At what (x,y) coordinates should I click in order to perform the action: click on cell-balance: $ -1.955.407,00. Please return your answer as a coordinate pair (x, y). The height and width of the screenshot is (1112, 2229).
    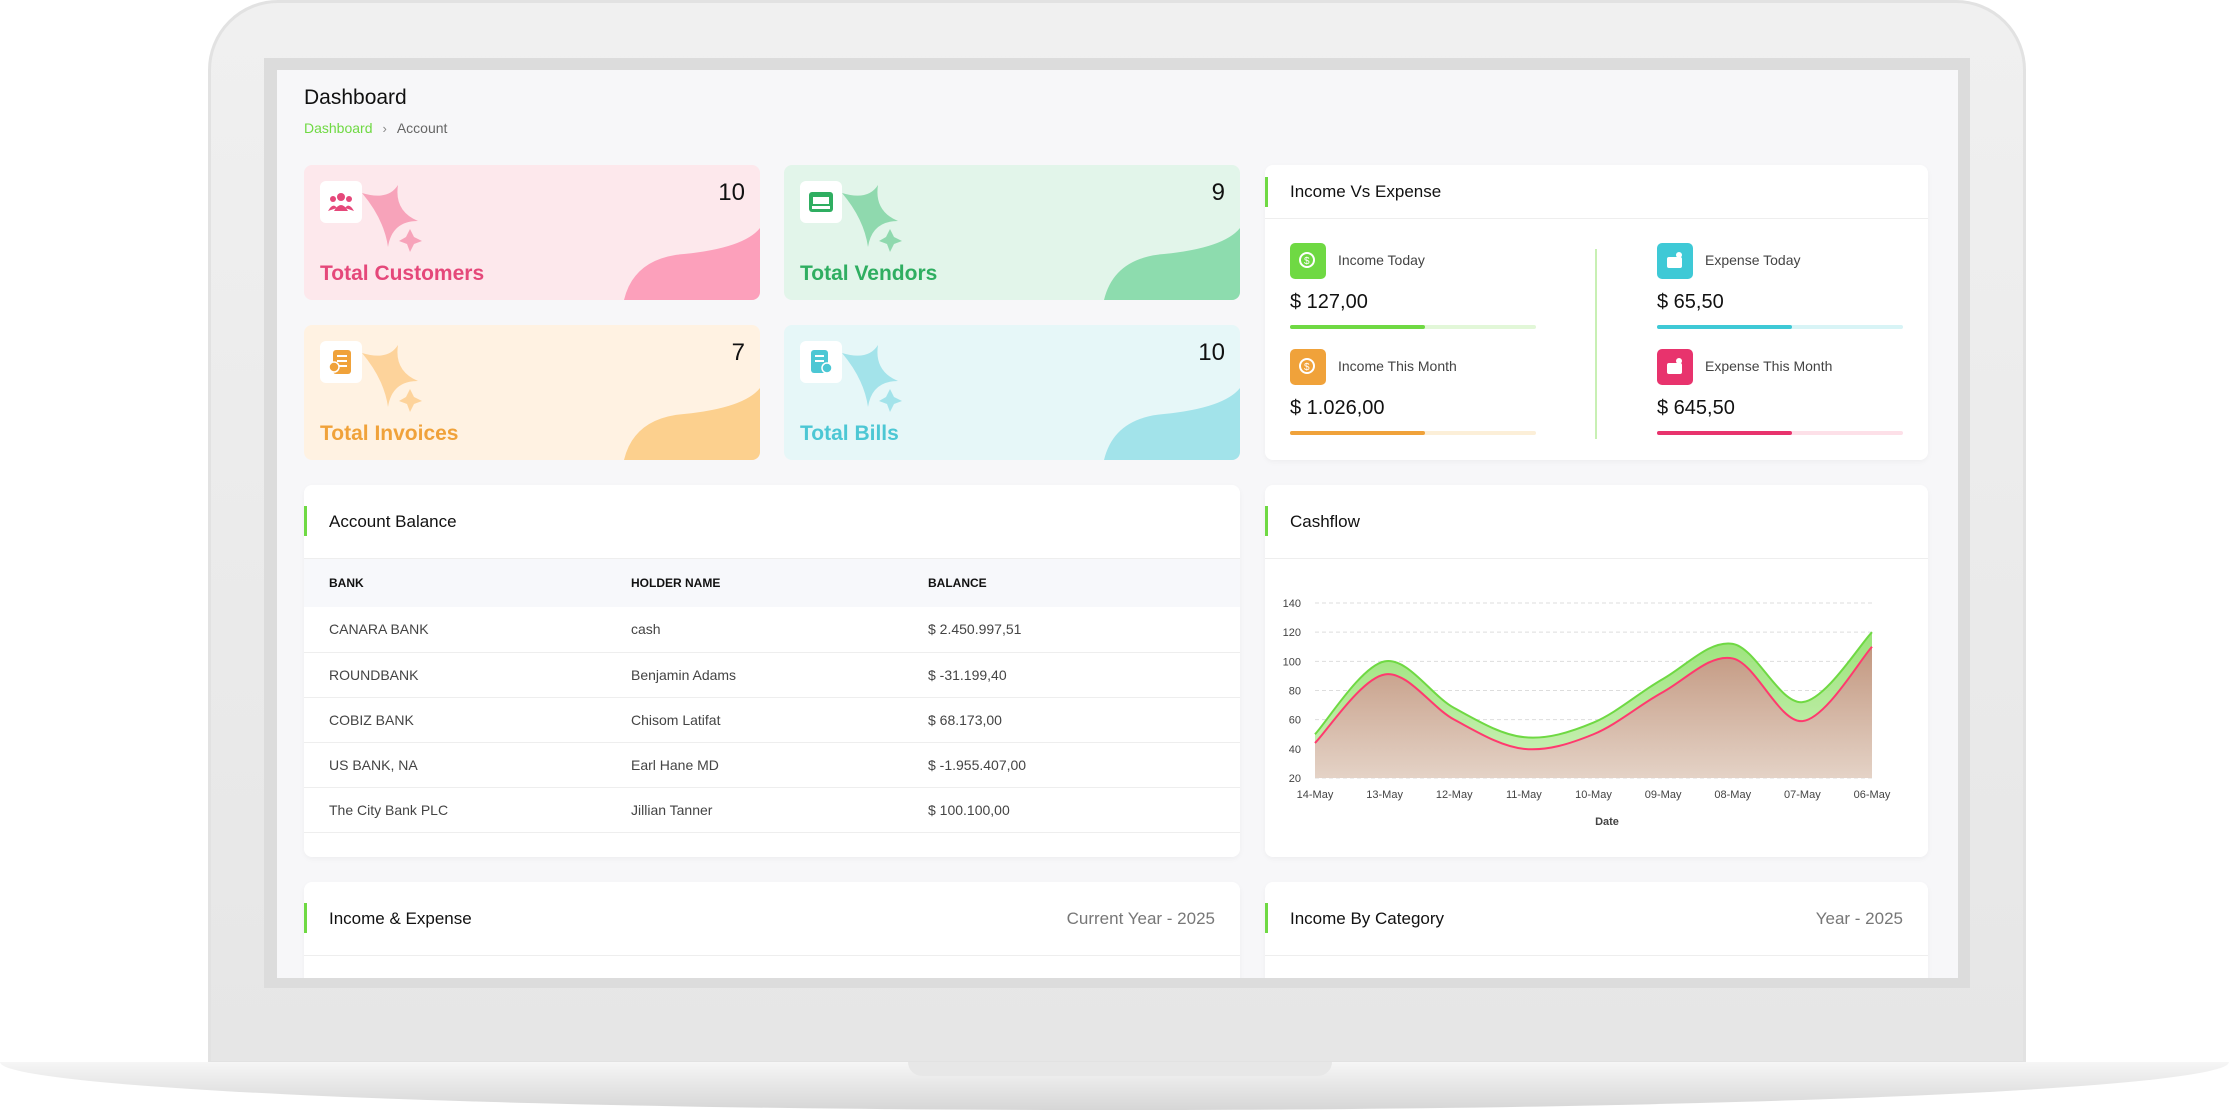
    Looking at the image, I should click on (1084, 765).